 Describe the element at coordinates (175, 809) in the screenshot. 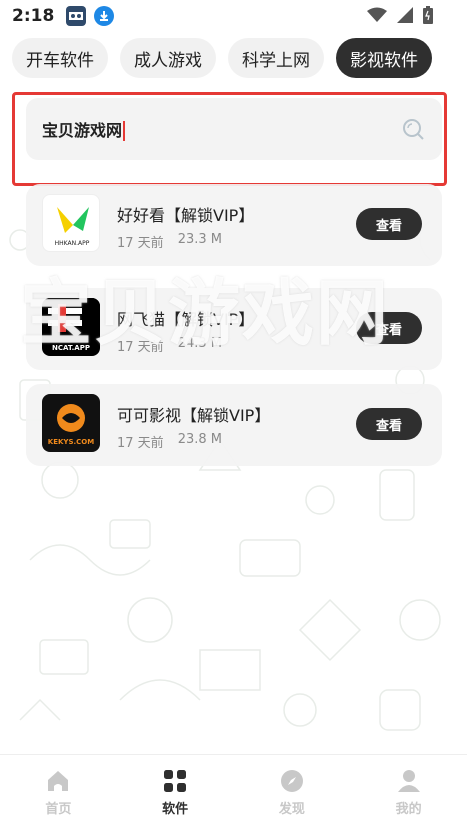

I see `nav-label: 软件` at that location.